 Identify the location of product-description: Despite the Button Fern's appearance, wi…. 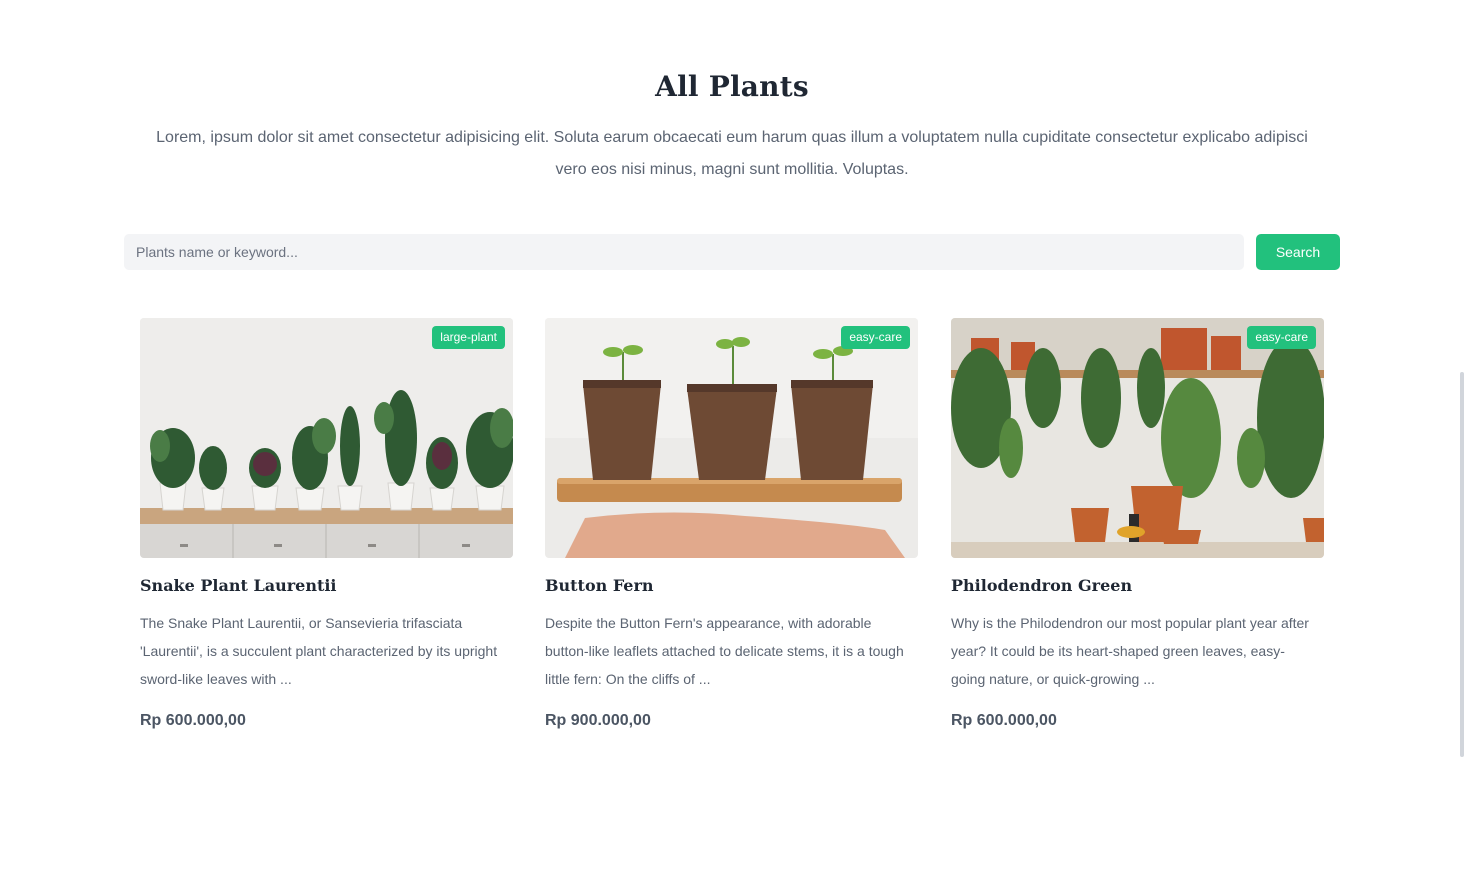
(724, 651).